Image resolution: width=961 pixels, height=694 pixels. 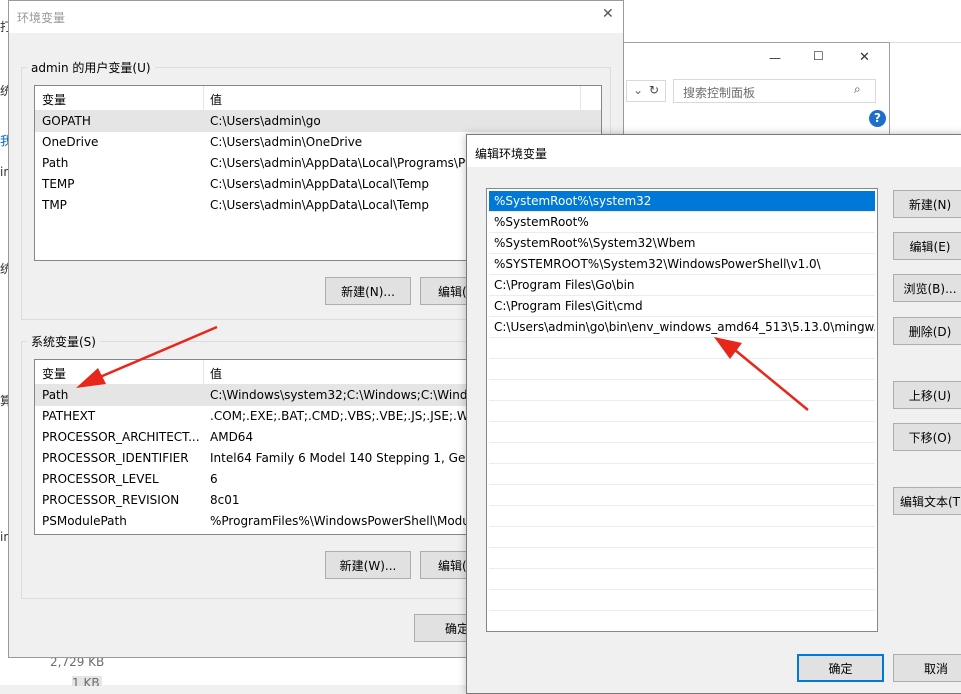 What do you see at coordinates (682, 285) in the screenshot?
I see `list-item: C:\Program Files\Go\bin` at bounding box center [682, 285].